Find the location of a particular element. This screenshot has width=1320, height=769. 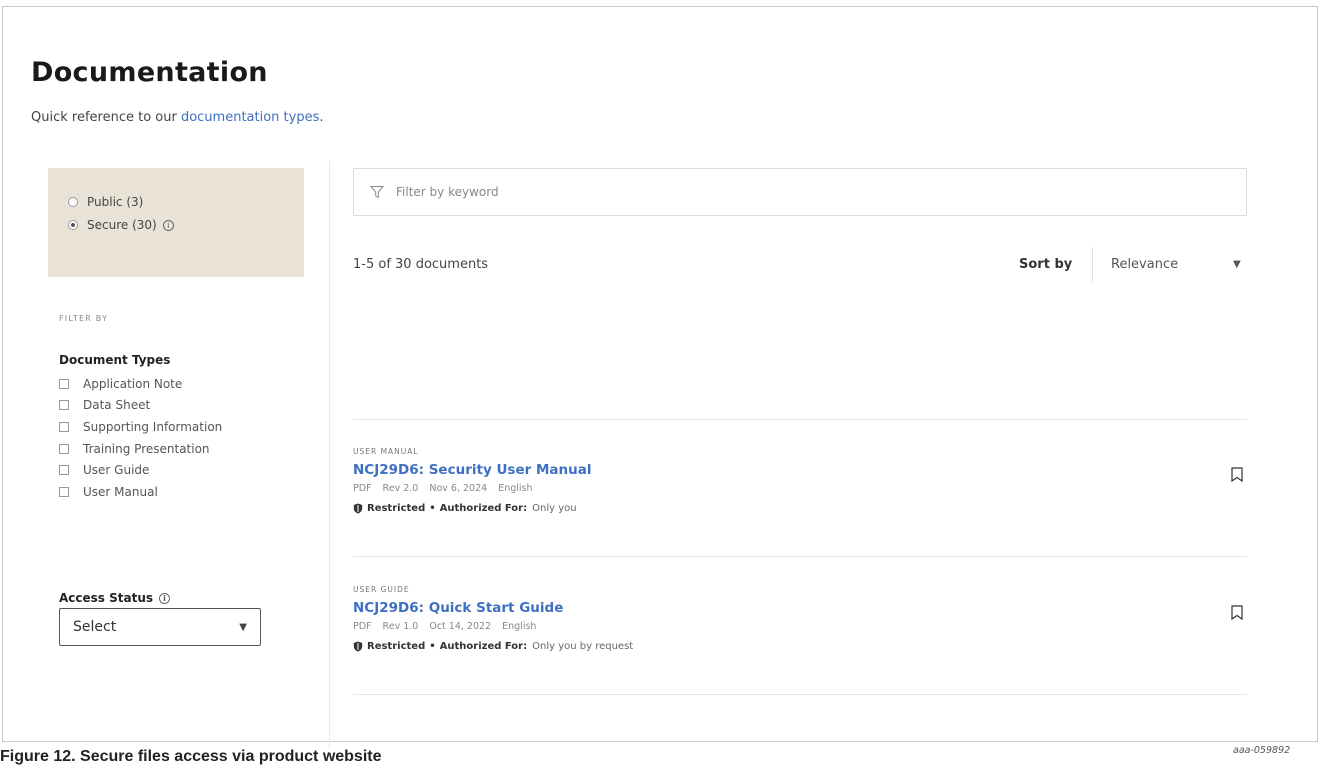

doc-type-user-guide: User Guide is located at coordinates (140, 470).